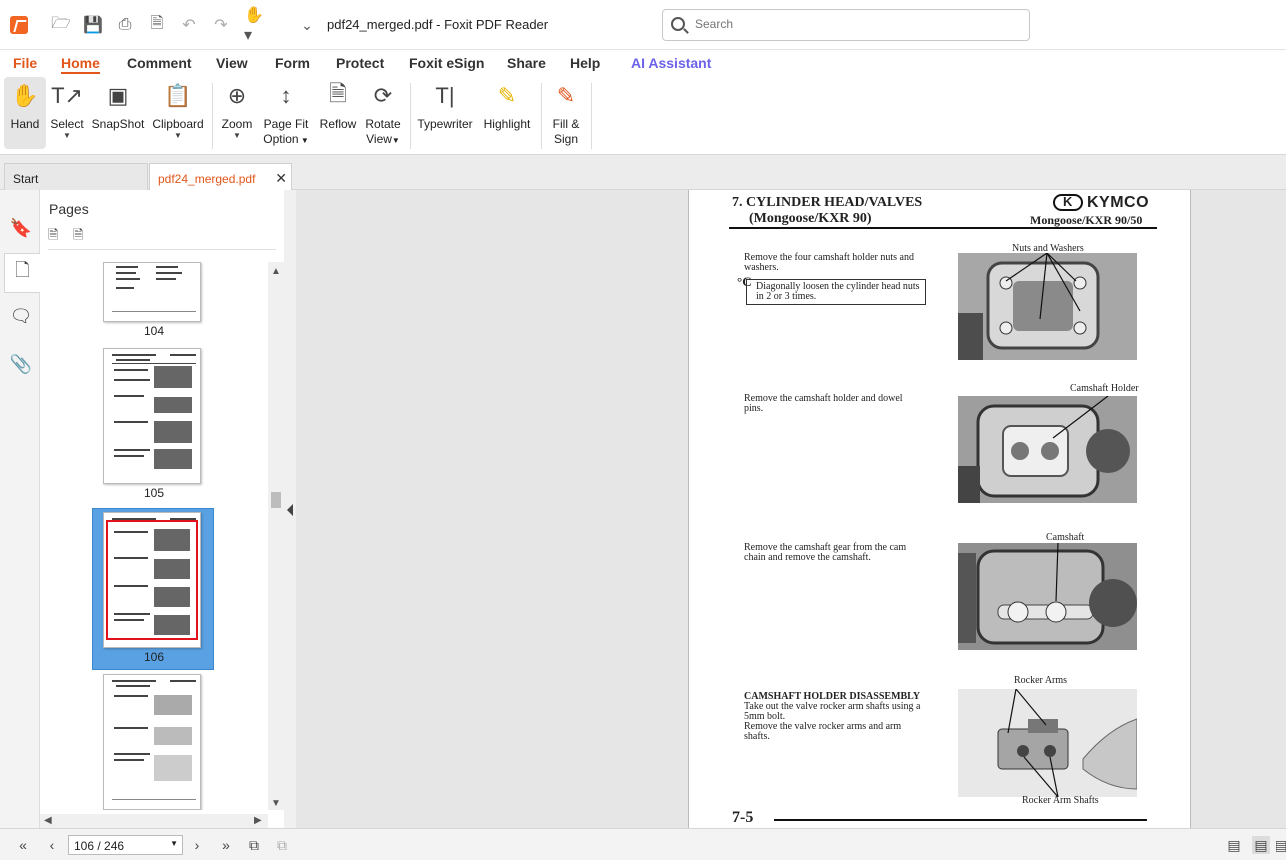  What do you see at coordinates (671, 63) in the screenshot?
I see `menu-ai-assistant: AI Assistant` at bounding box center [671, 63].